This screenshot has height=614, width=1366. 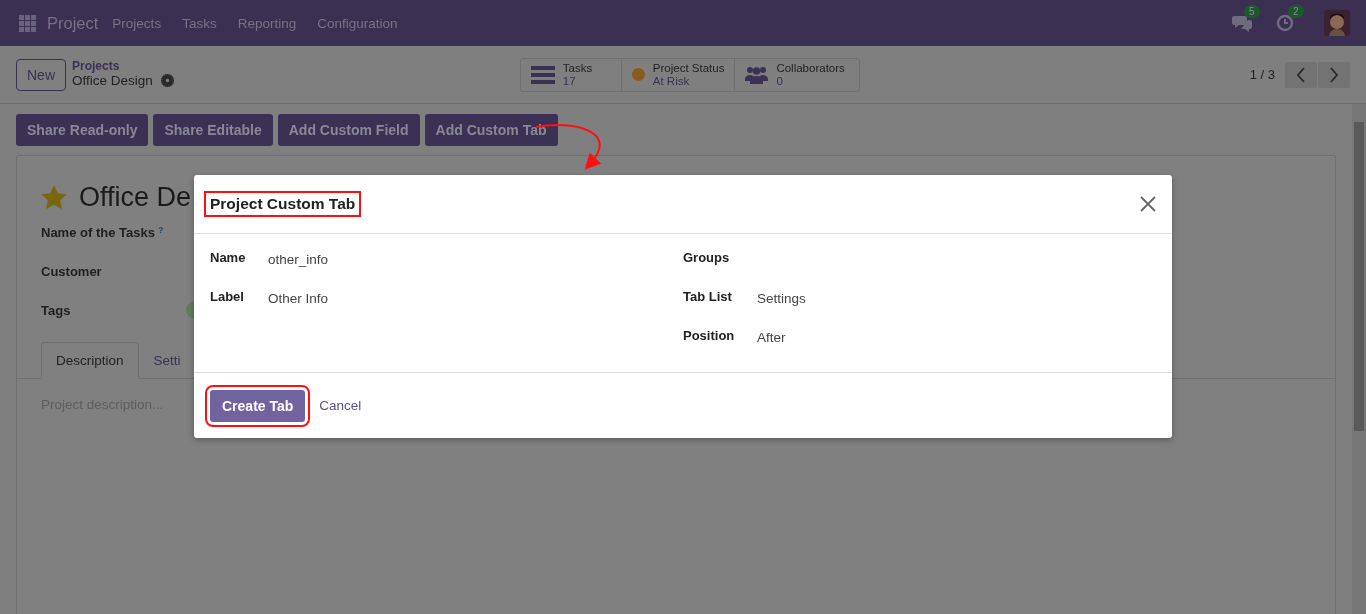 What do you see at coordinates (491, 130) in the screenshot?
I see `action-button: Add Custom Tab` at bounding box center [491, 130].